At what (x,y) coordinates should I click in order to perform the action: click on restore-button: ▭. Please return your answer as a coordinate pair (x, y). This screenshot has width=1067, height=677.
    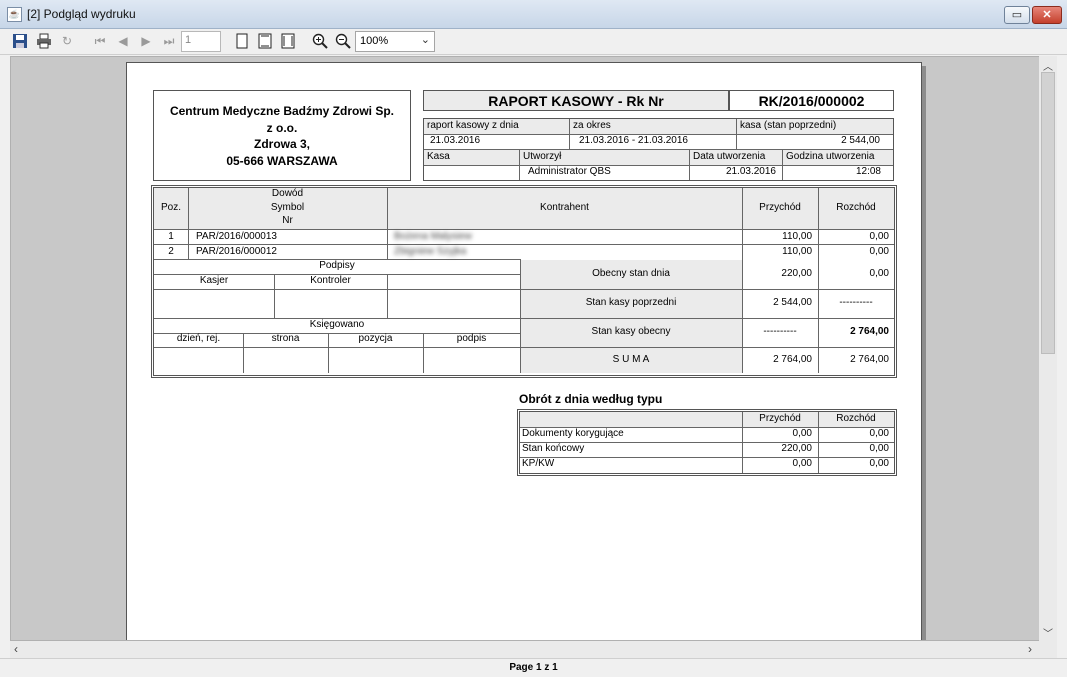
    Looking at the image, I should click on (1017, 15).